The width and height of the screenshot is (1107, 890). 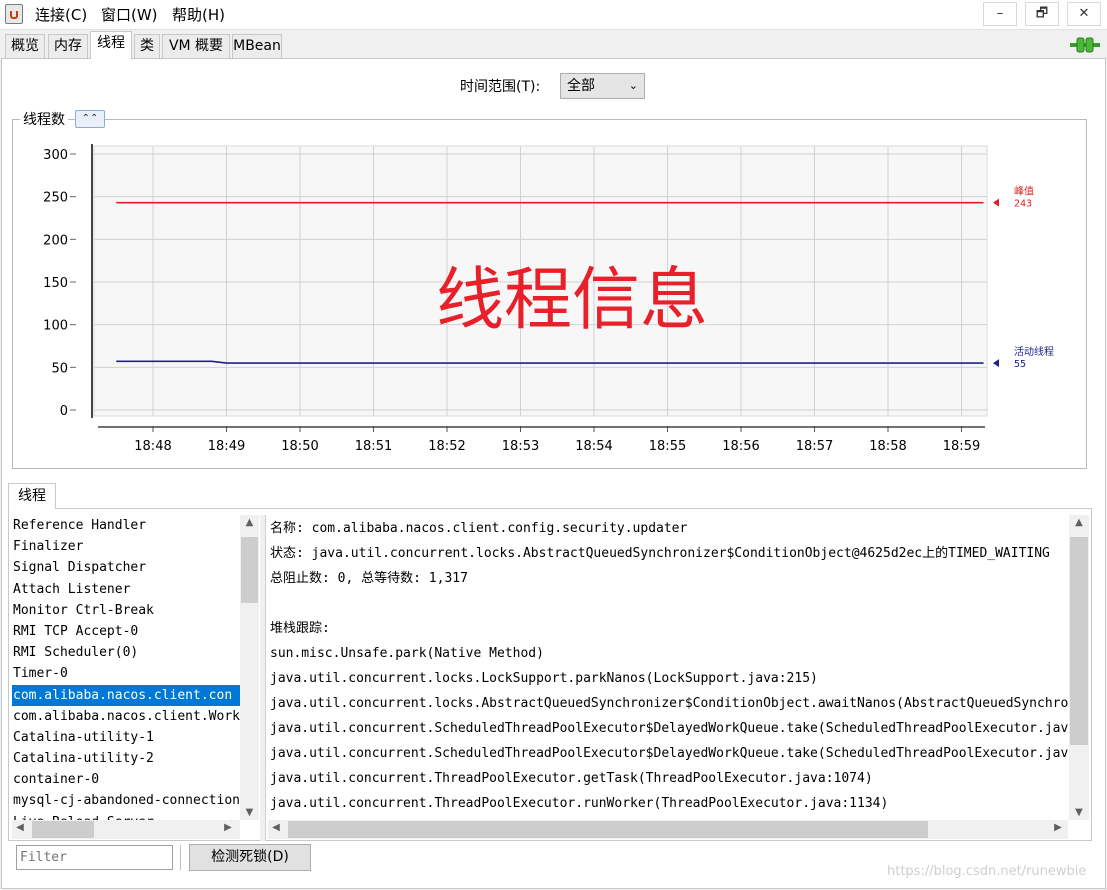 I want to click on time-range-label: 时间范围(T):, so click(x=500, y=87).